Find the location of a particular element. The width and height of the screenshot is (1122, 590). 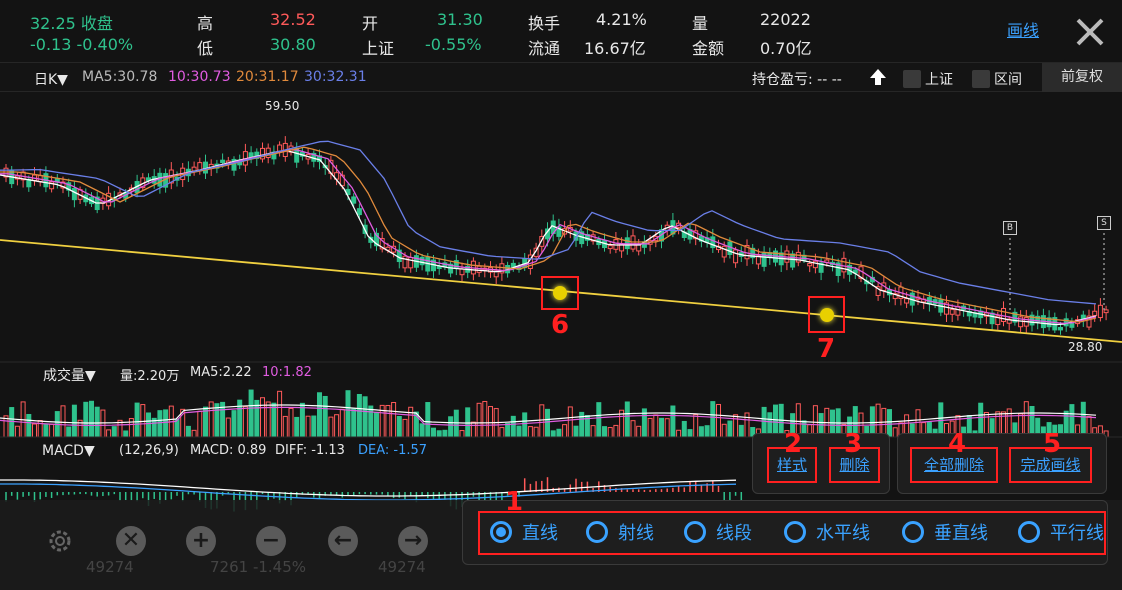

draw-type-label: 垂直线 is located at coordinates (961, 533).